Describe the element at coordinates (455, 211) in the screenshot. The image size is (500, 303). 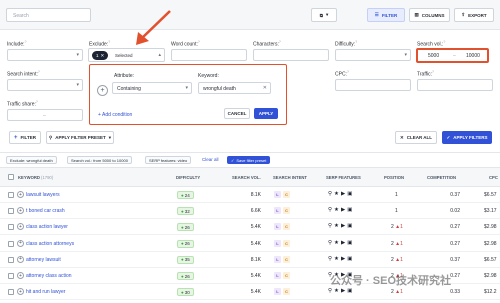
I see `competition-value: 0.02` at that location.